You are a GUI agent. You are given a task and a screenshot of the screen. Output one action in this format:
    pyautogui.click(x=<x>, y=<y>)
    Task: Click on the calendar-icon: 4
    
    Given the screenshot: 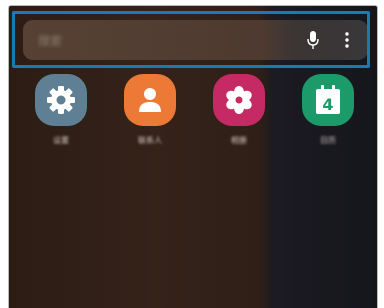 What is the action you would take?
    pyautogui.click(x=328, y=99)
    